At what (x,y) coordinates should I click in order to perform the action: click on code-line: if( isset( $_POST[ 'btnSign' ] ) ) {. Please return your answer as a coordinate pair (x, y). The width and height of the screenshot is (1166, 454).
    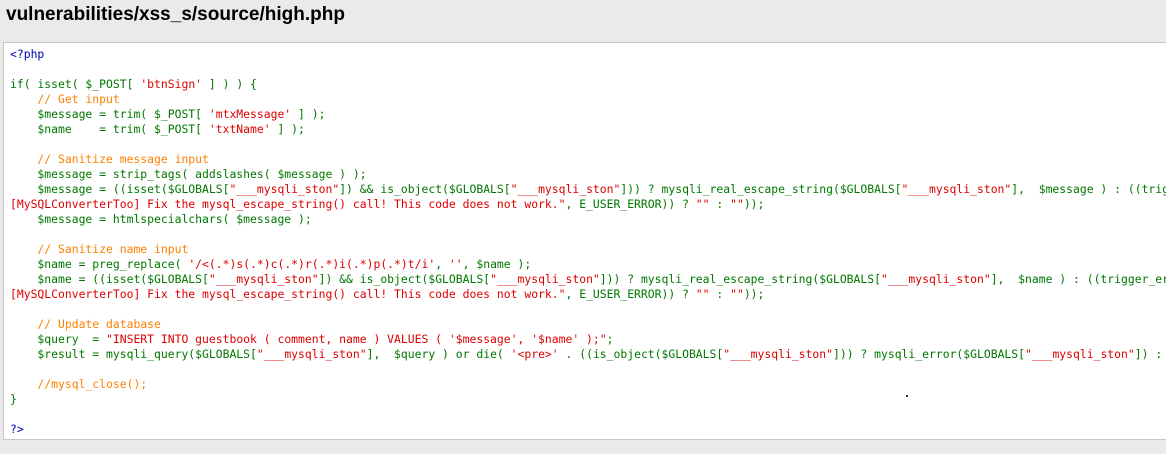
    Looking at the image, I should click on (588, 84).